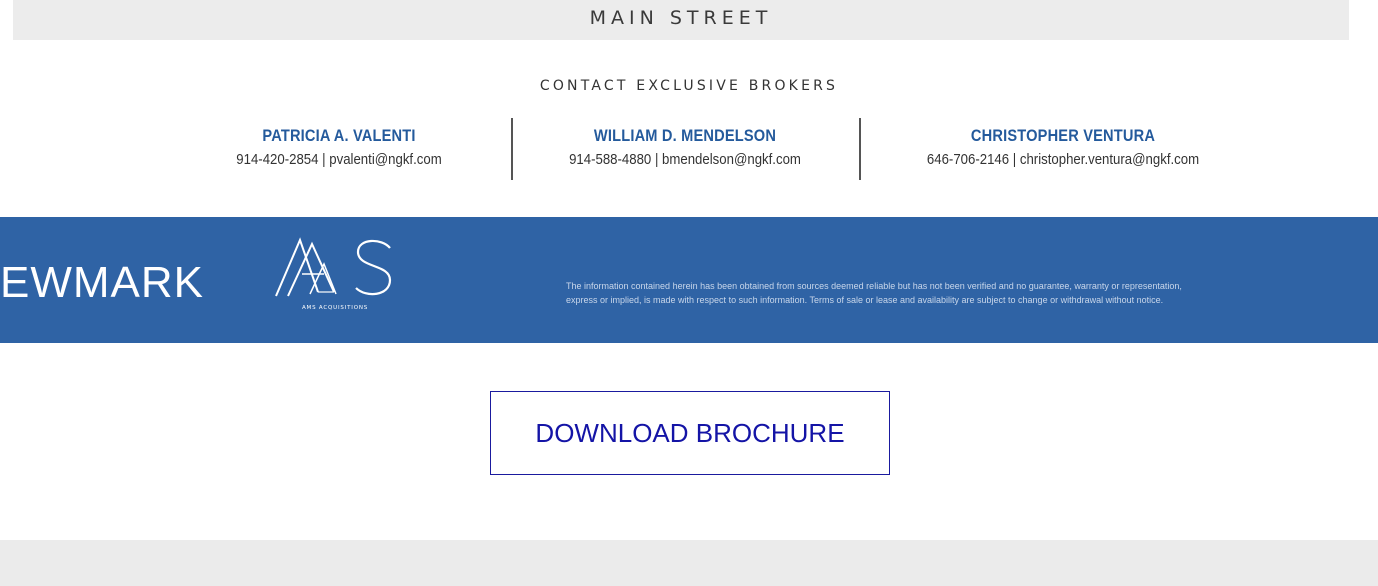 The height and width of the screenshot is (586, 1378). Describe the element at coordinates (339, 135) in the screenshot. I see `broker-name: PATRICIA A. VALENTI` at that location.